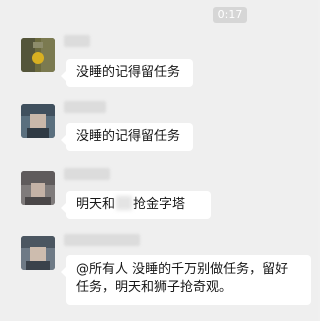 The height and width of the screenshot is (321, 320). I want to click on message-text-line: 任务，明天和狮子抢奇观。, so click(154, 287).